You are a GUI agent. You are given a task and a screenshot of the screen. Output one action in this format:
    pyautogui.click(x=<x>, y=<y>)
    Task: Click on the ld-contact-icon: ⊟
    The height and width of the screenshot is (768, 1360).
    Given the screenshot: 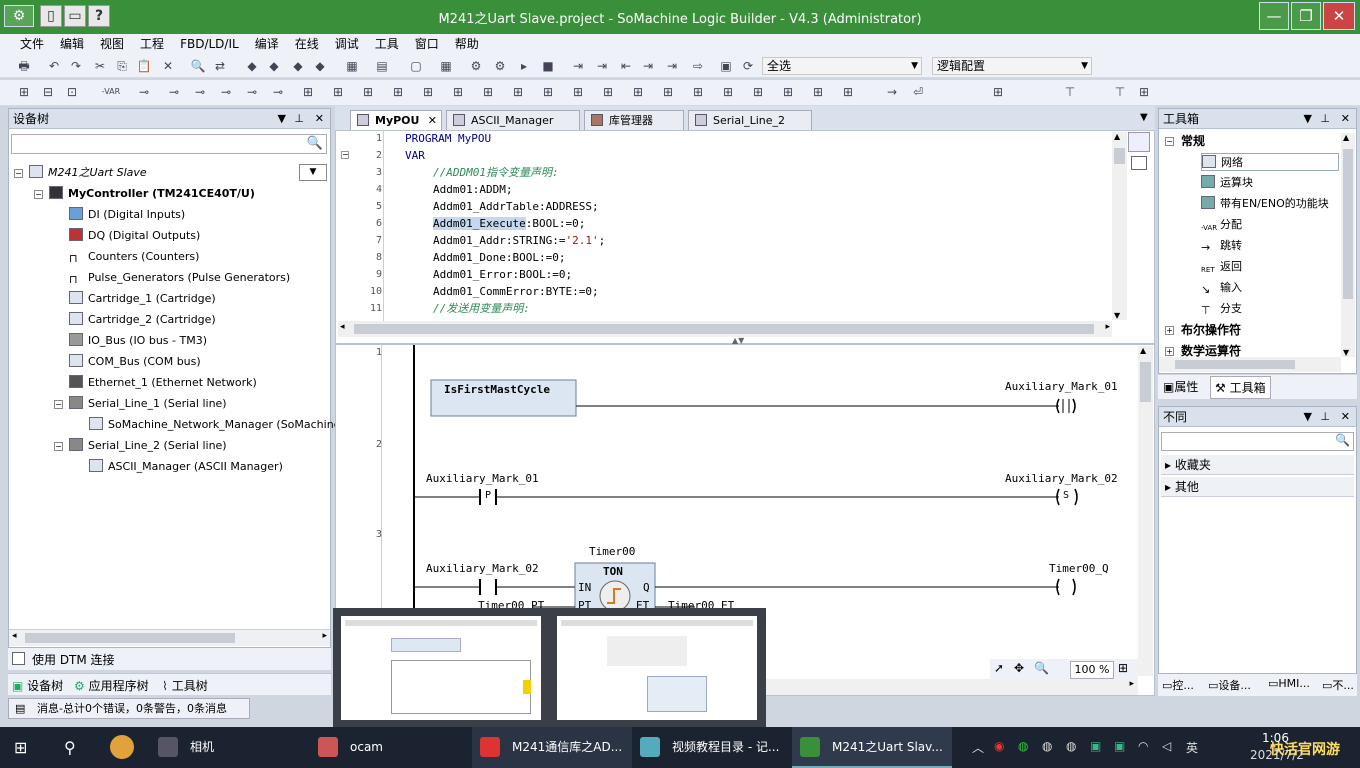 What is the action you would take?
    pyautogui.click(x=48, y=92)
    